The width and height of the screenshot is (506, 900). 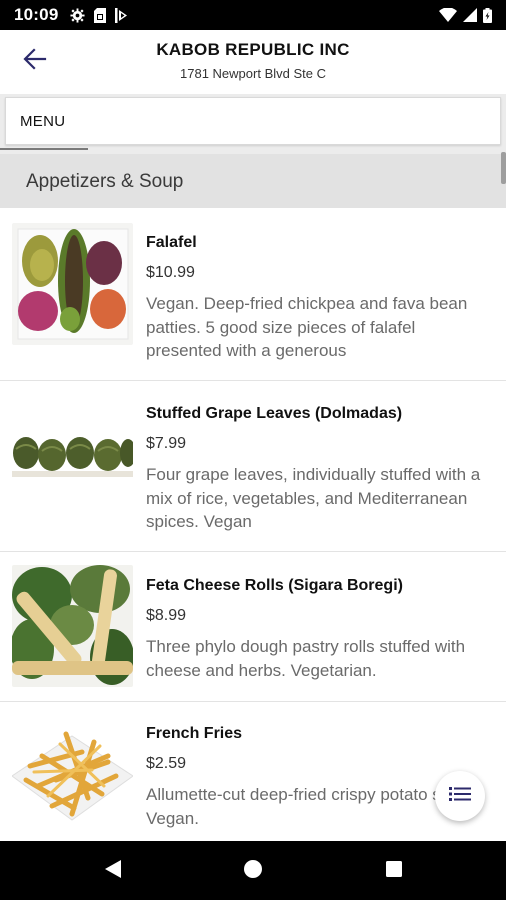 I want to click on item-name: French Fries, so click(x=194, y=733).